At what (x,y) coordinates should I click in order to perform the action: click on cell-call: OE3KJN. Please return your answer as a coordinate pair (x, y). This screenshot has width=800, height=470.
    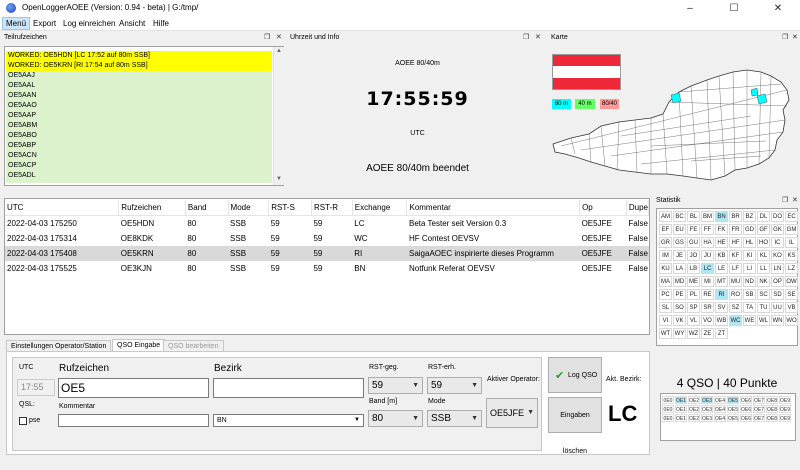
    Looking at the image, I should click on (136, 268).